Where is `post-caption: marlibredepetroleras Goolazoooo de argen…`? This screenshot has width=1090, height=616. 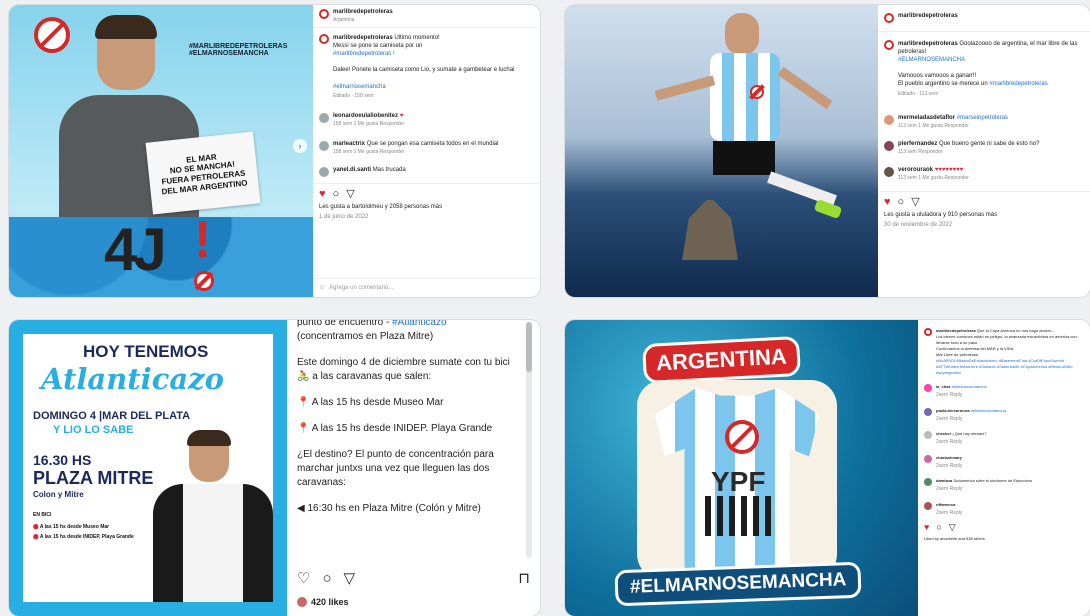 post-caption: marlibredepetroleras Goolazoooo de argen… is located at coordinates (984, 66).